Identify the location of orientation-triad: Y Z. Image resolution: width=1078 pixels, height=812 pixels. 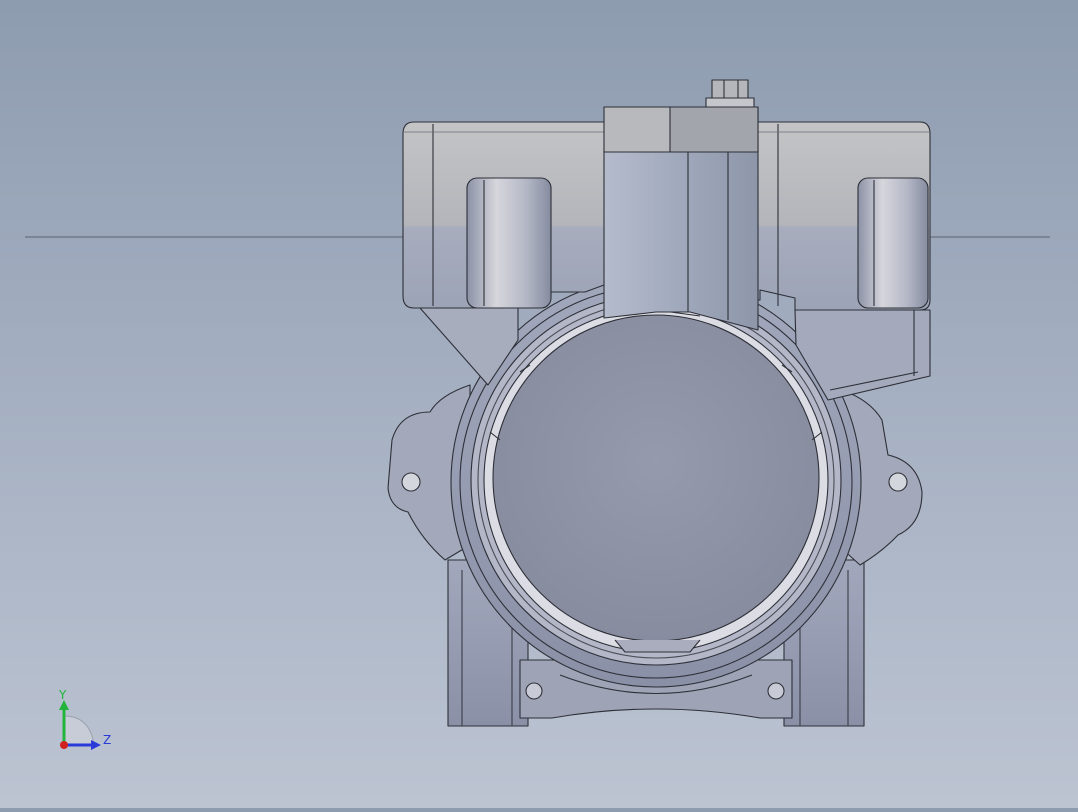
(84, 719).